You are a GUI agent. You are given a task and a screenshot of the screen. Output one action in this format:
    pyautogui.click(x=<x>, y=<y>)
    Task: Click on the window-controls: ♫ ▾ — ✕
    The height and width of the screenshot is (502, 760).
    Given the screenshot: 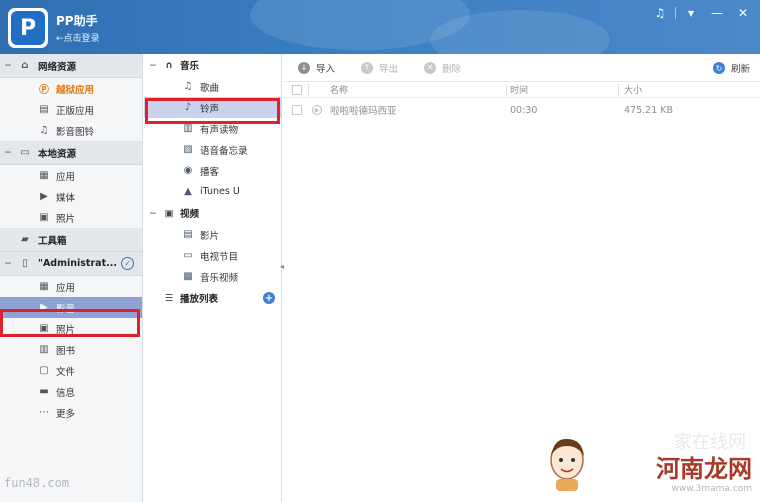 What is the action you would take?
    pyautogui.click(x=701, y=13)
    